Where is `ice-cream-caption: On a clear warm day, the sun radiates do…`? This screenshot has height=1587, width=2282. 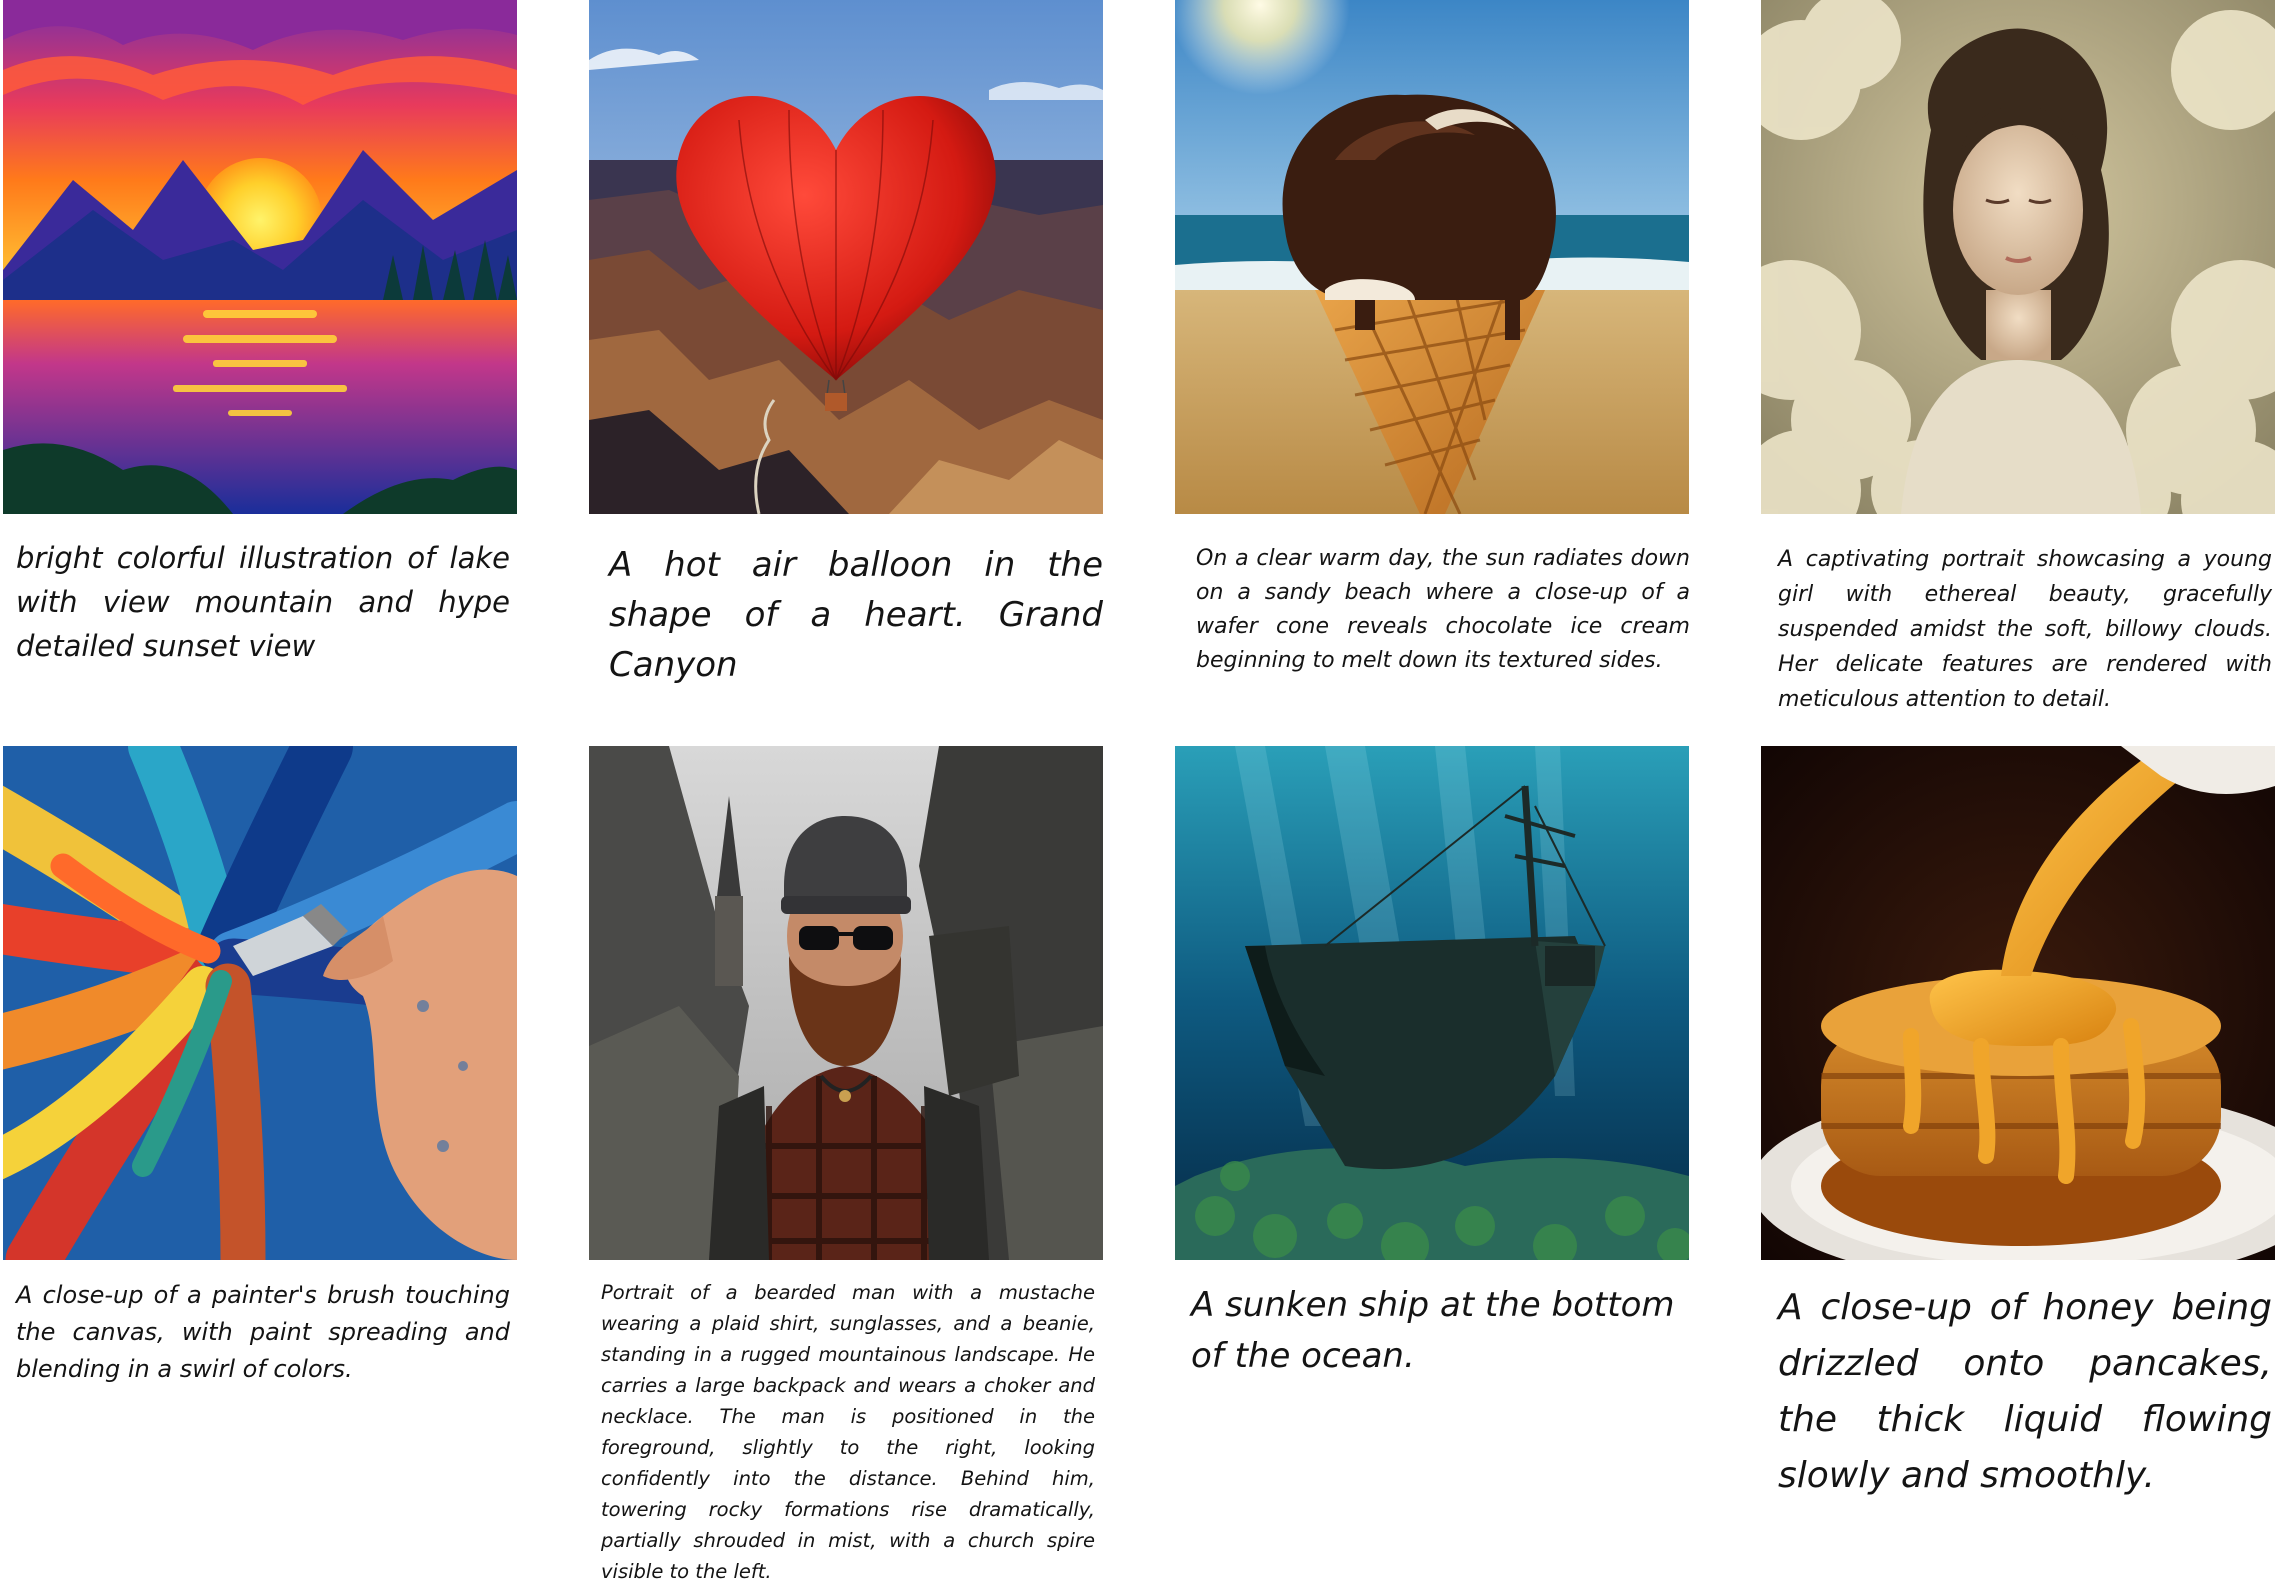 ice-cream-caption: On a clear warm day, the sun radiates do… is located at coordinates (1443, 609).